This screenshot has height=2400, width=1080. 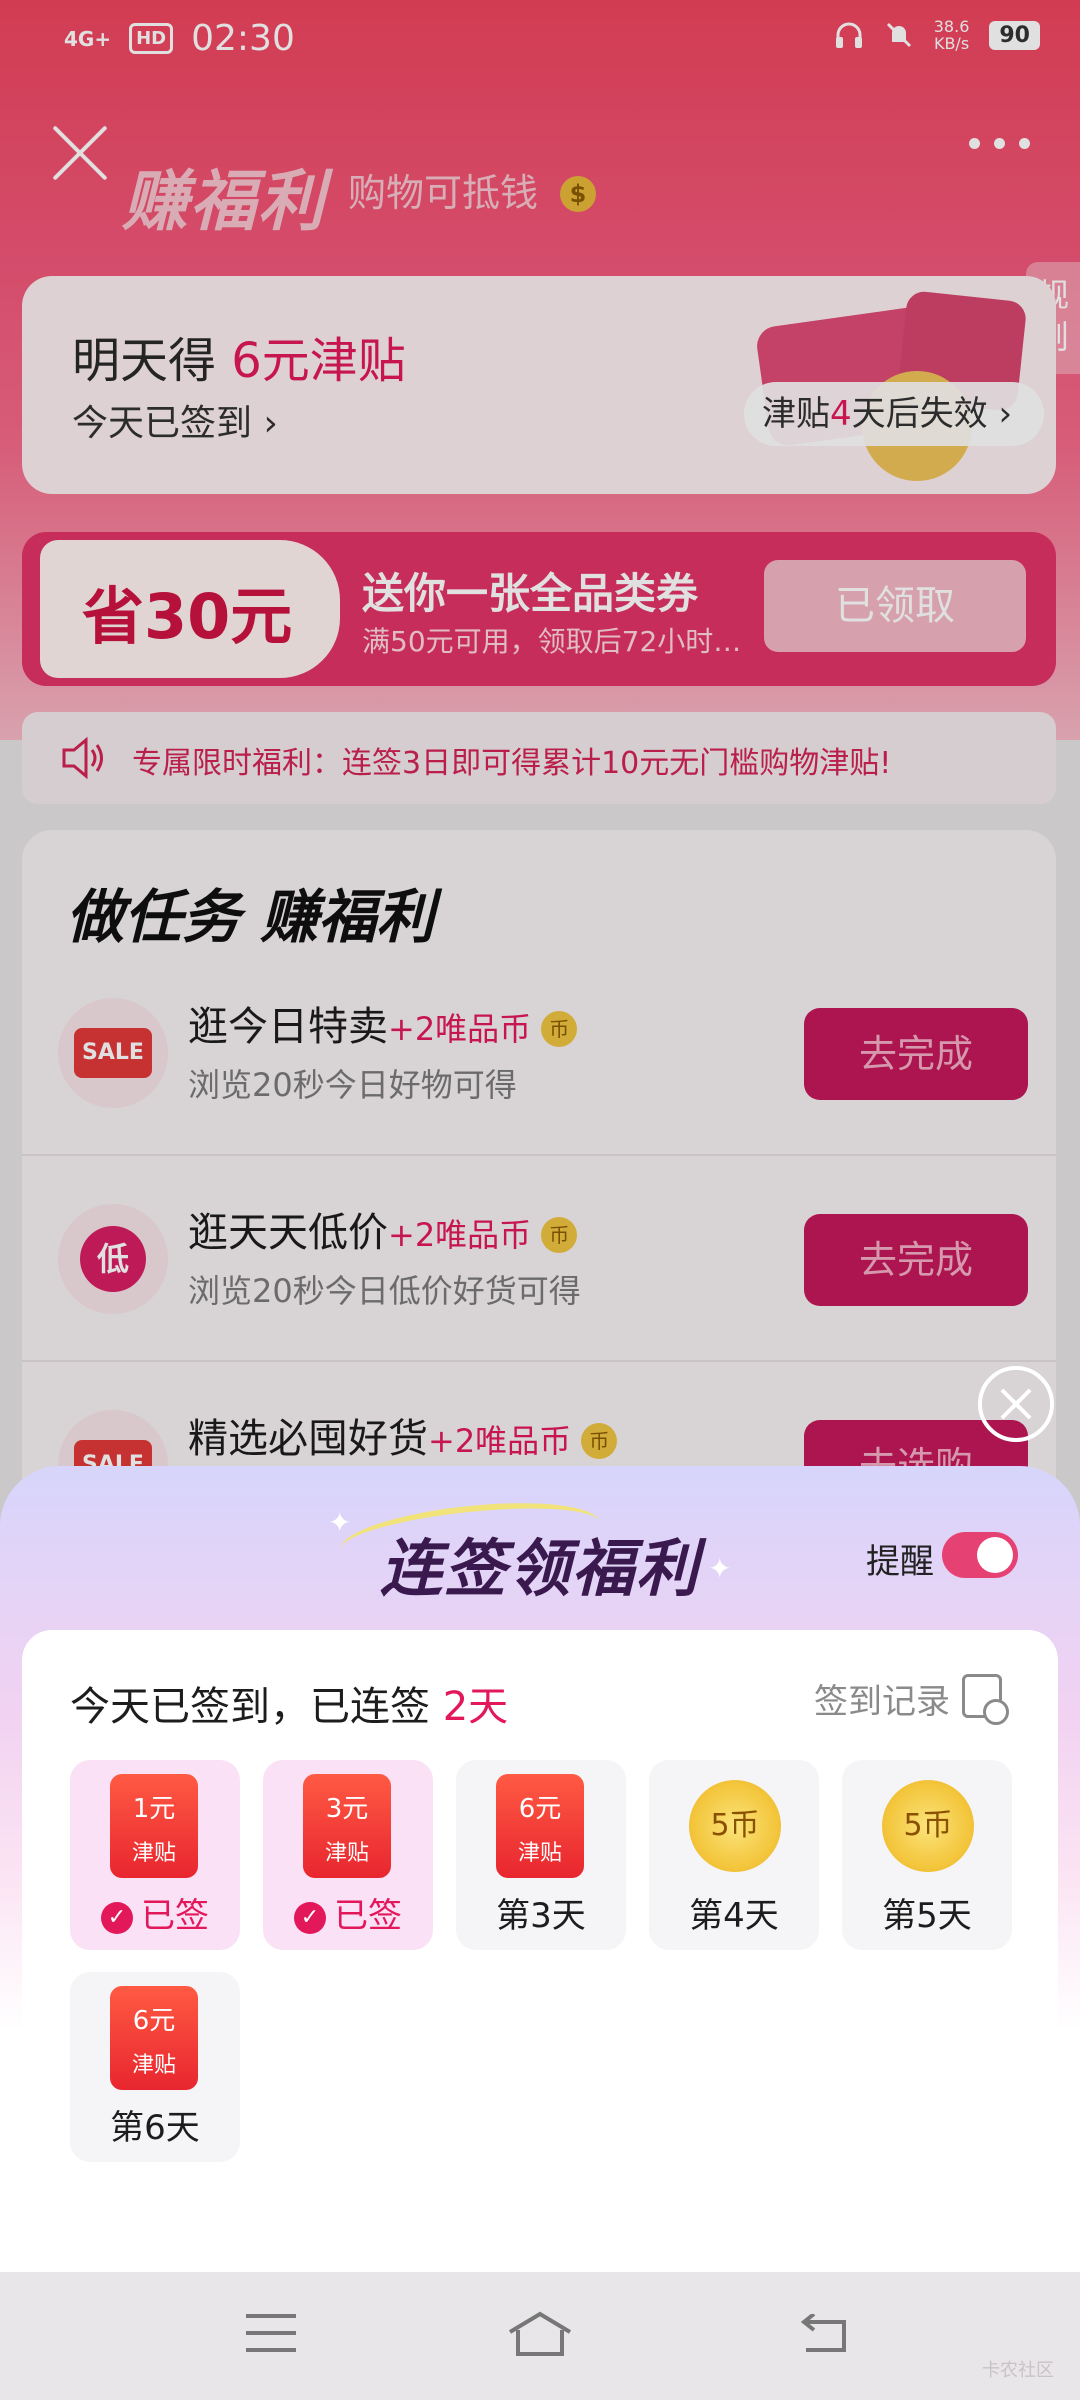 I want to click on day-label: 第6天, so click(x=155, y=2128).